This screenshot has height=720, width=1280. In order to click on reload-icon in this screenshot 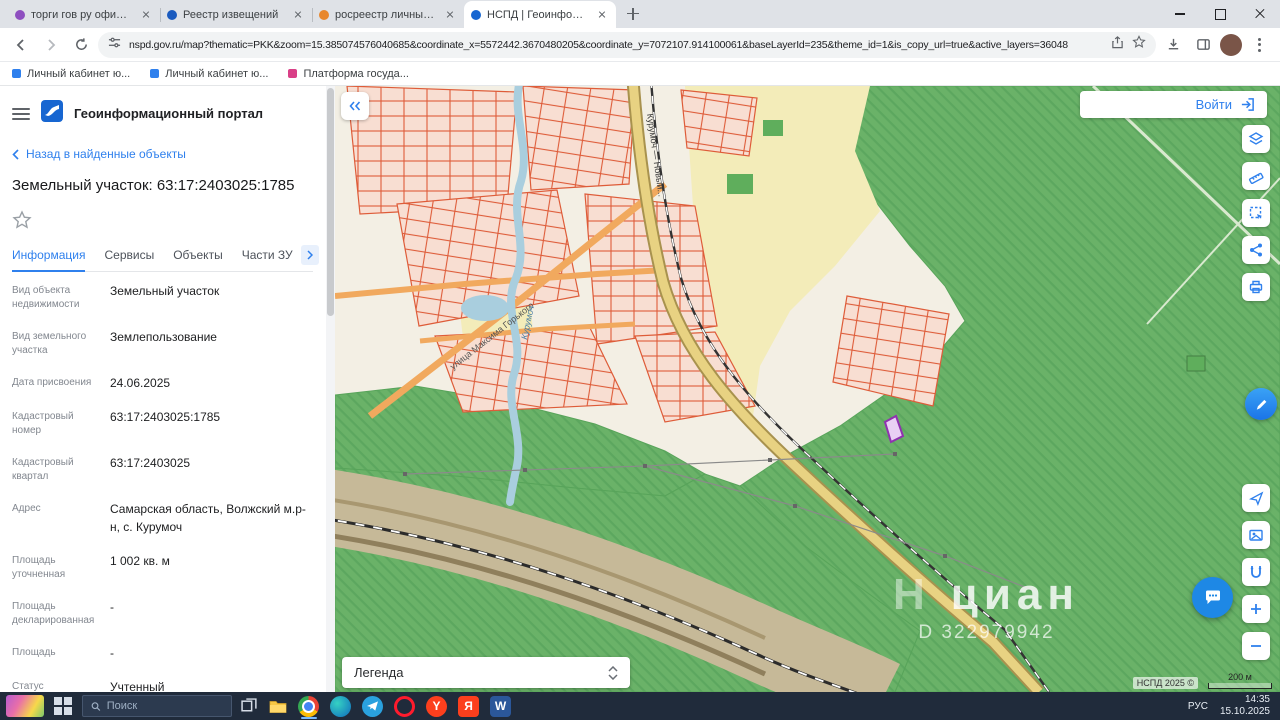, I will do `click(81, 45)`.